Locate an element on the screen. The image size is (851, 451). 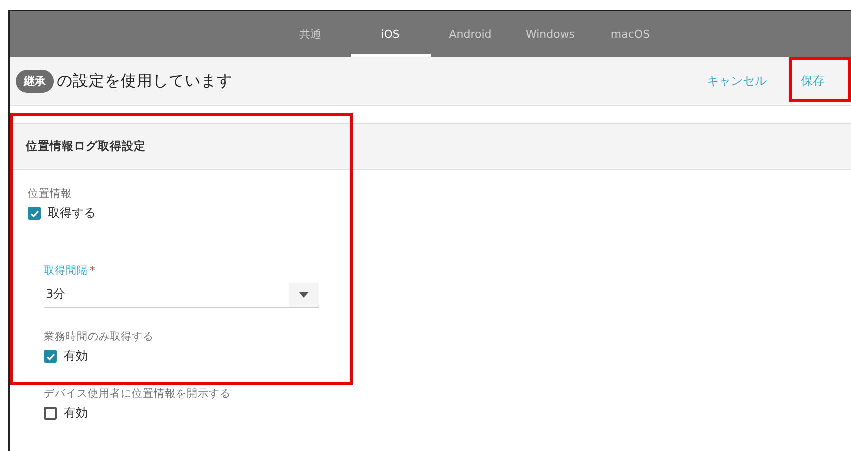
platform-tab: 共通 is located at coordinates (310, 34).